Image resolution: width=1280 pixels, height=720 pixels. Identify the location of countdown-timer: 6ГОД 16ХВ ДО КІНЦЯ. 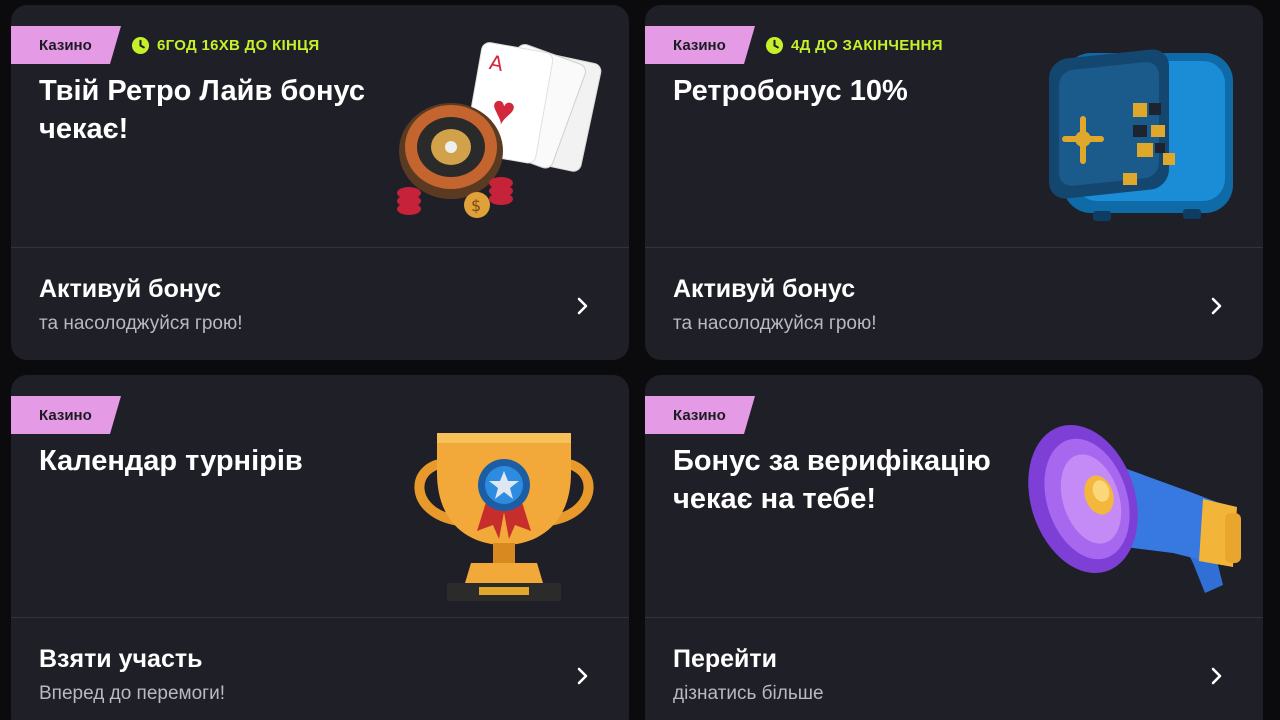
(225, 45).